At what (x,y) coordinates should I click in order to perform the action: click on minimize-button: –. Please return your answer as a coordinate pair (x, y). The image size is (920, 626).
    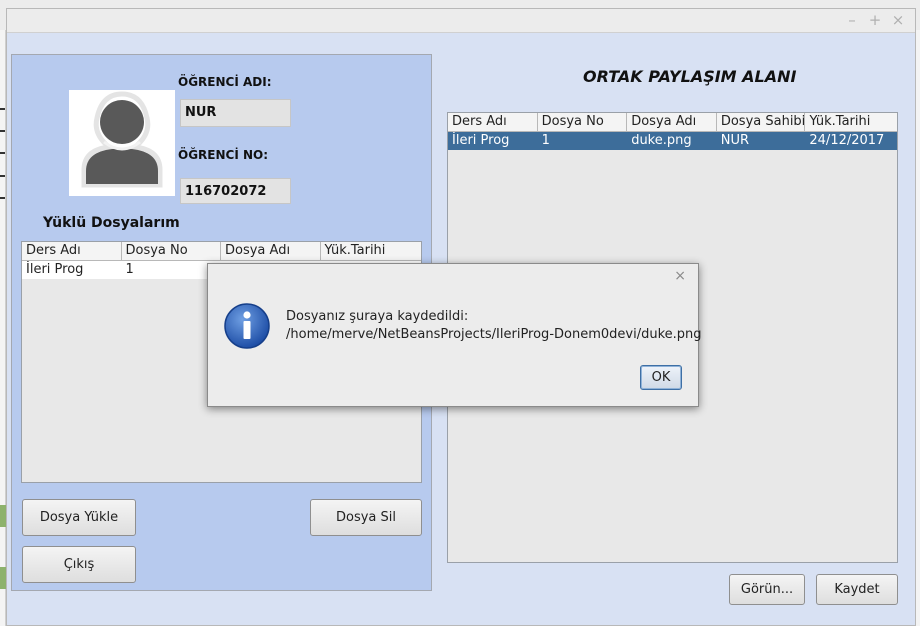
    Looking at the image, I should click on (852, 20).